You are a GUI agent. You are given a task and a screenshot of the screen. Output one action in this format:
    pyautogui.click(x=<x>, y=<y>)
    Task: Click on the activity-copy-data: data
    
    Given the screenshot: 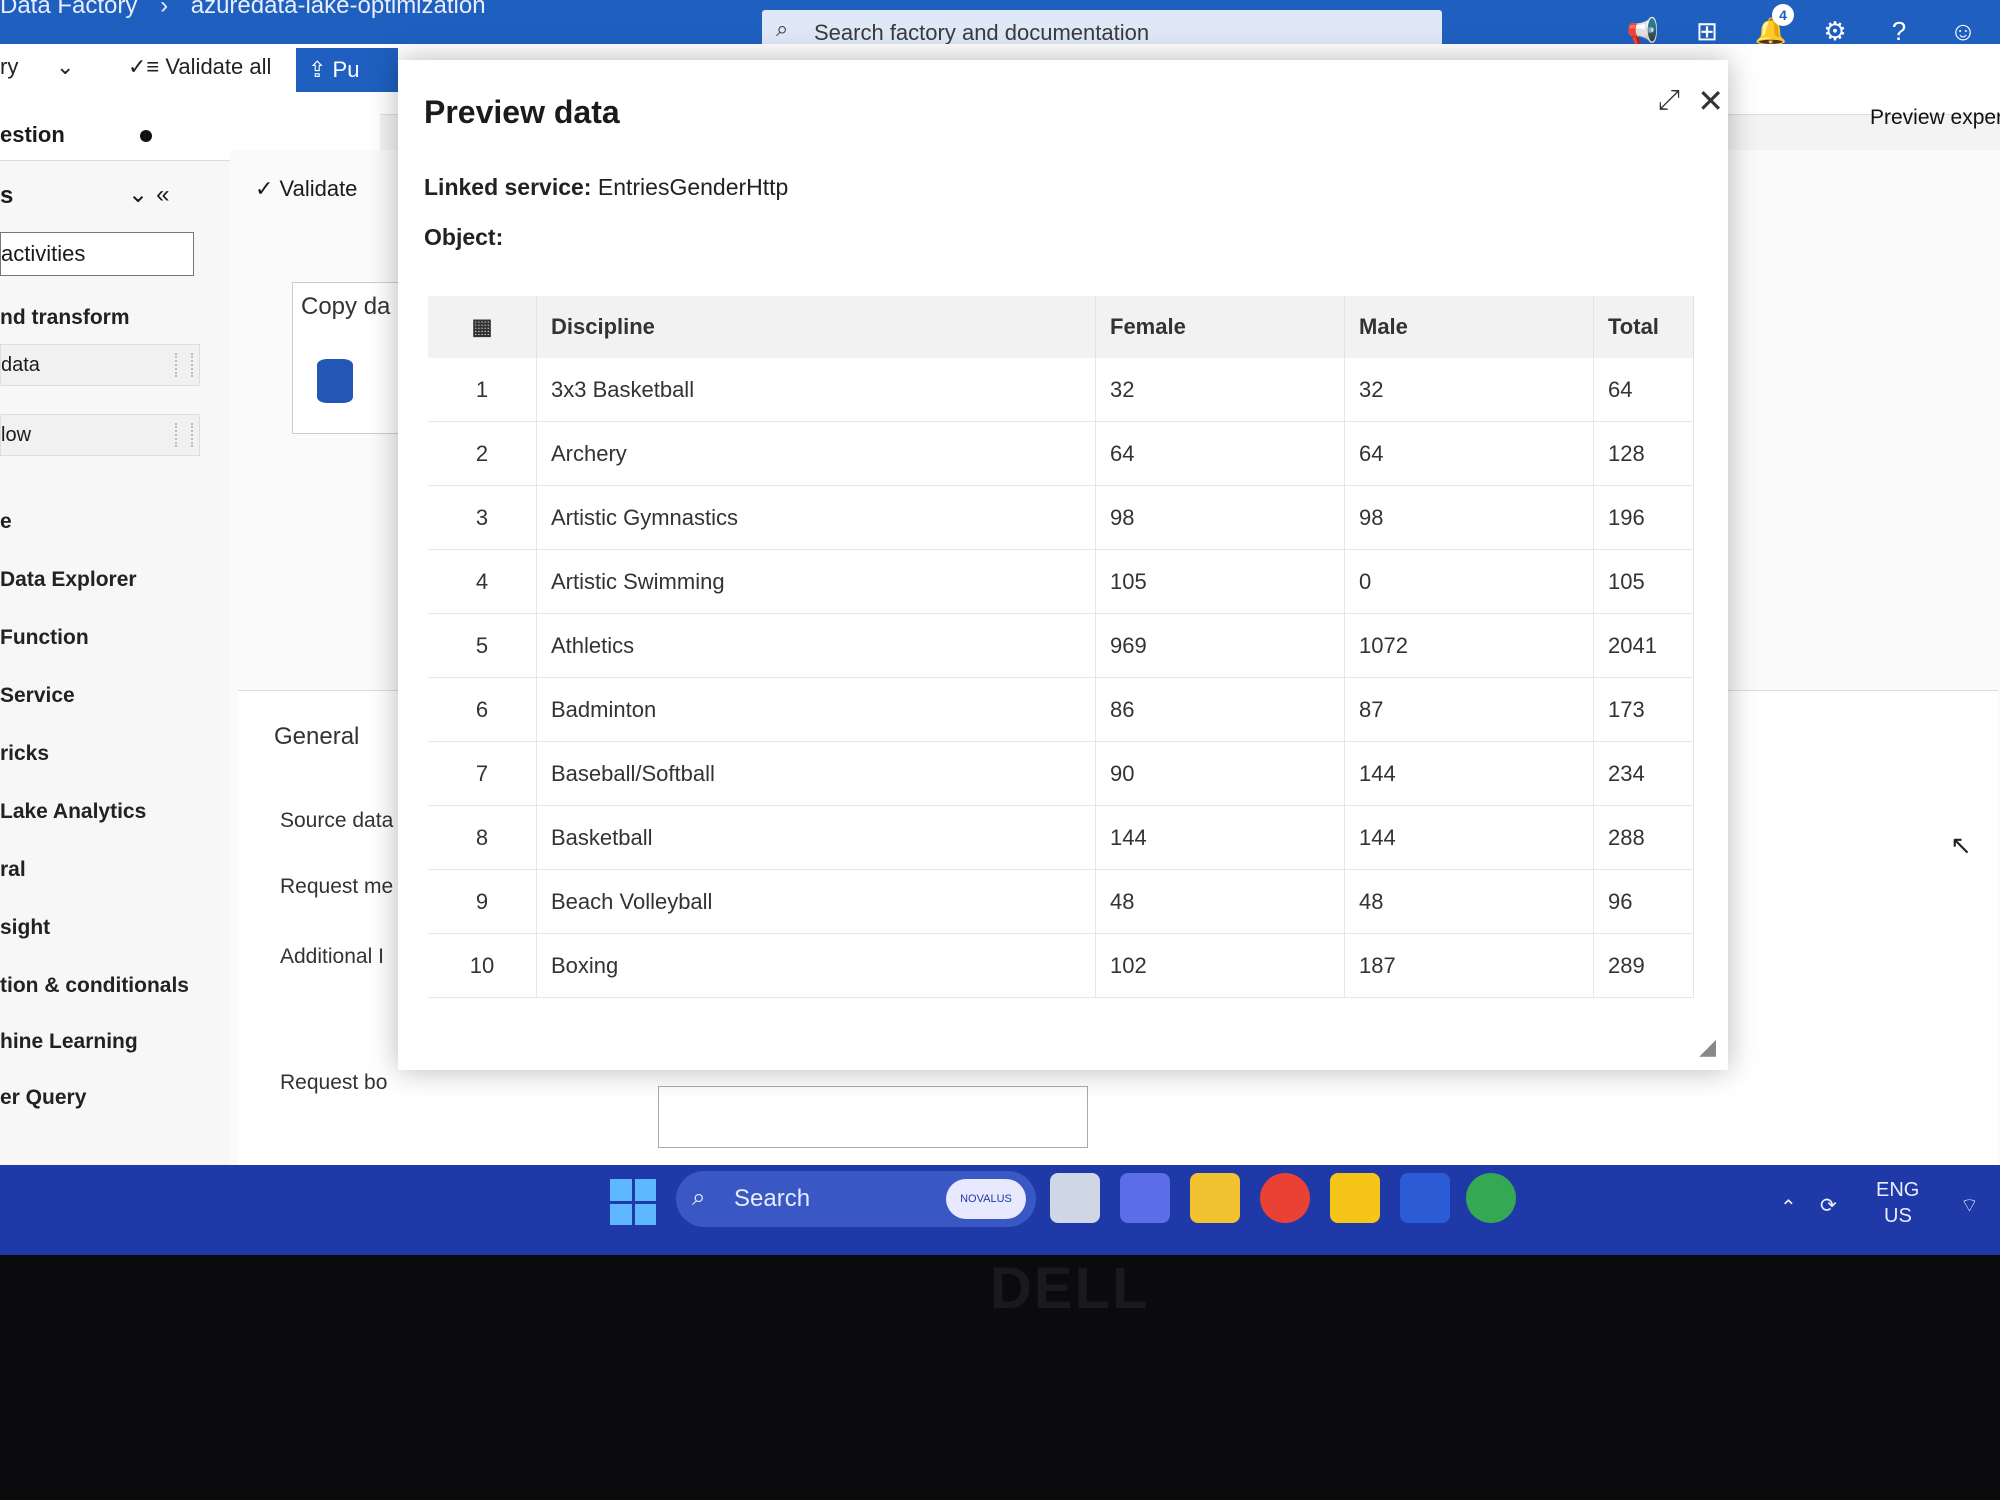 What is the action you would take?
    pyautogui.click(x=100, y=365)
    